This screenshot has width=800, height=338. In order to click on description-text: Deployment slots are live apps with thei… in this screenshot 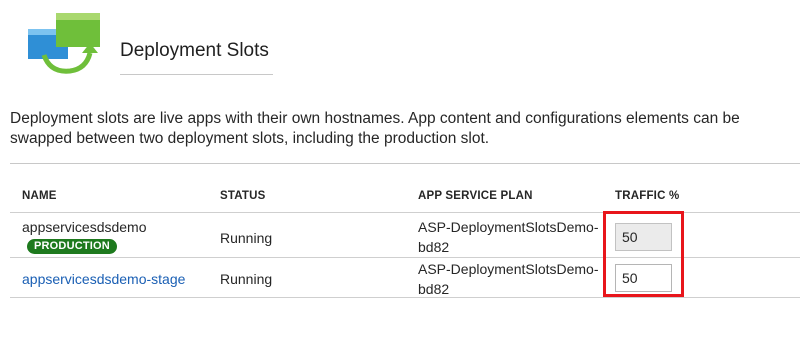, I will do `click(375, 128)`.